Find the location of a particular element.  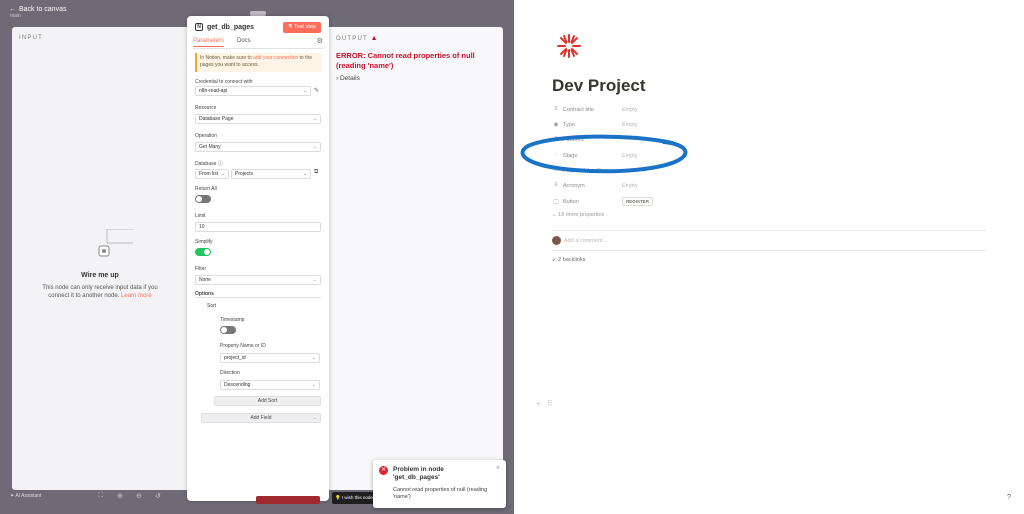

property-name: Proposal deadline is located at coordinates (585, 171).